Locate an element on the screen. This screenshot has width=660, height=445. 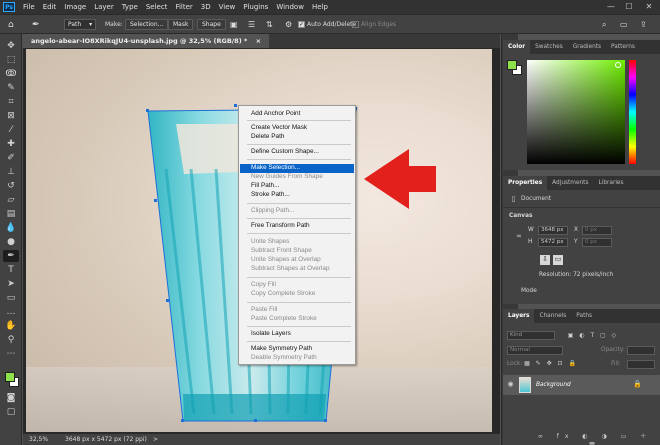
tab-adjustments: Adjustments is located at coordinates (570, 183).